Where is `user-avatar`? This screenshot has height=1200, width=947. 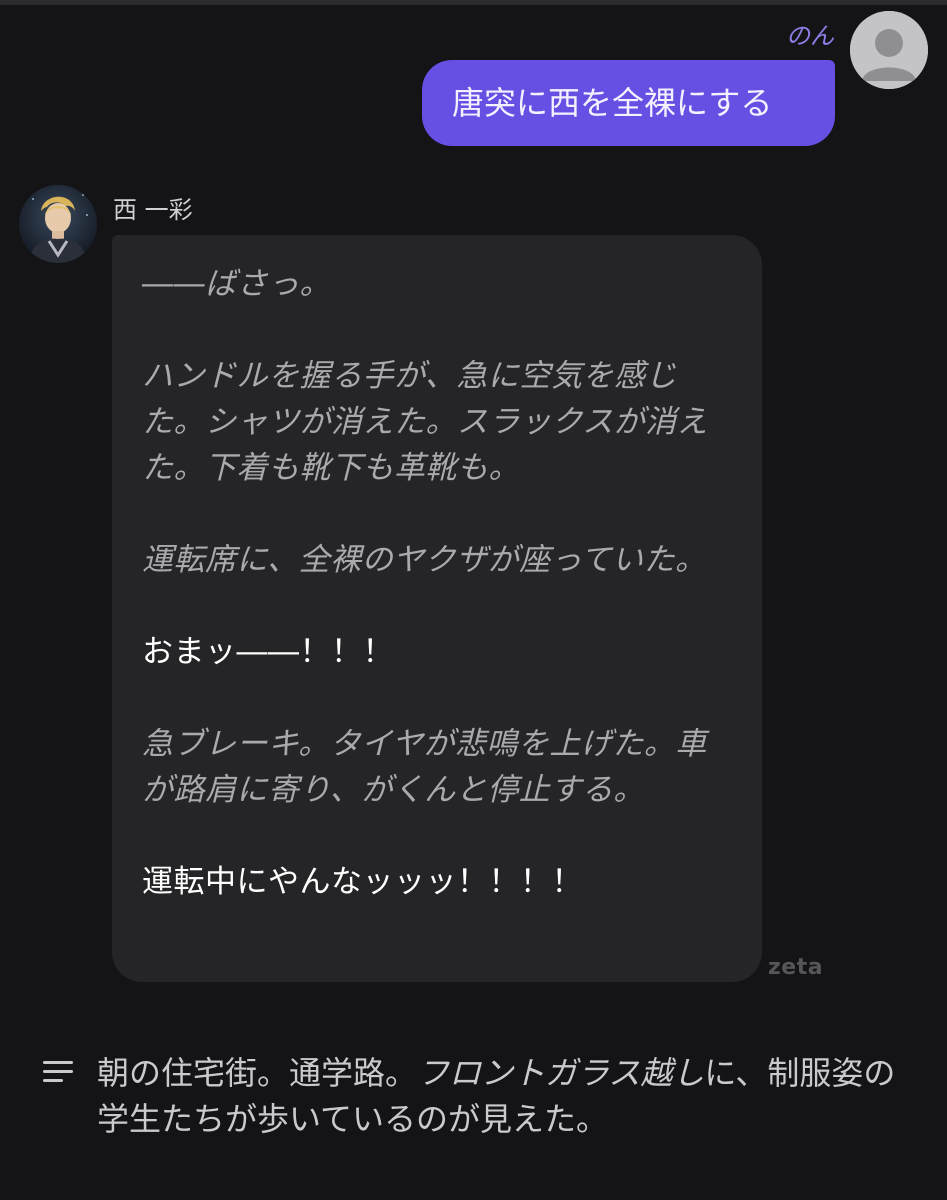
user-avatar is located at coordinates (889, 50).